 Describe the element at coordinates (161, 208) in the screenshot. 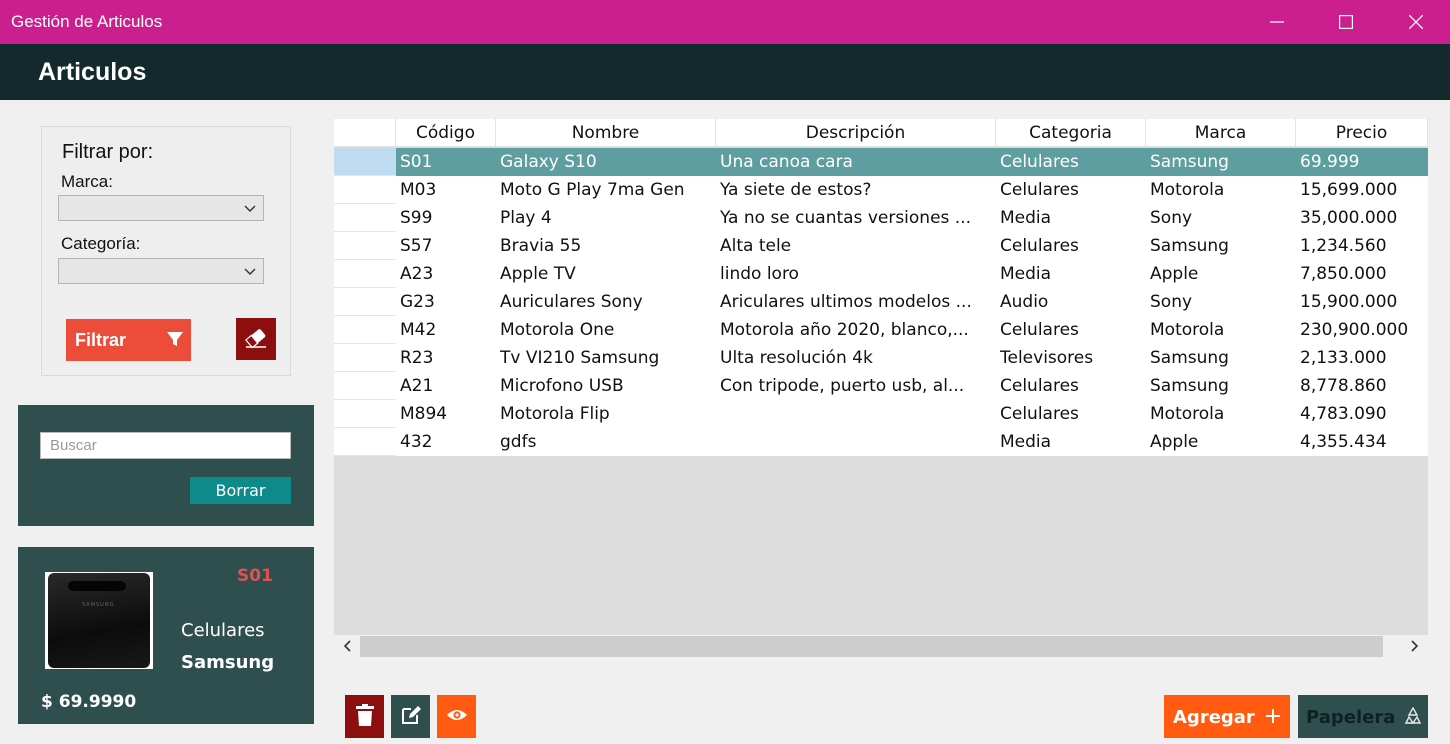

I see `brand-select` at that location.